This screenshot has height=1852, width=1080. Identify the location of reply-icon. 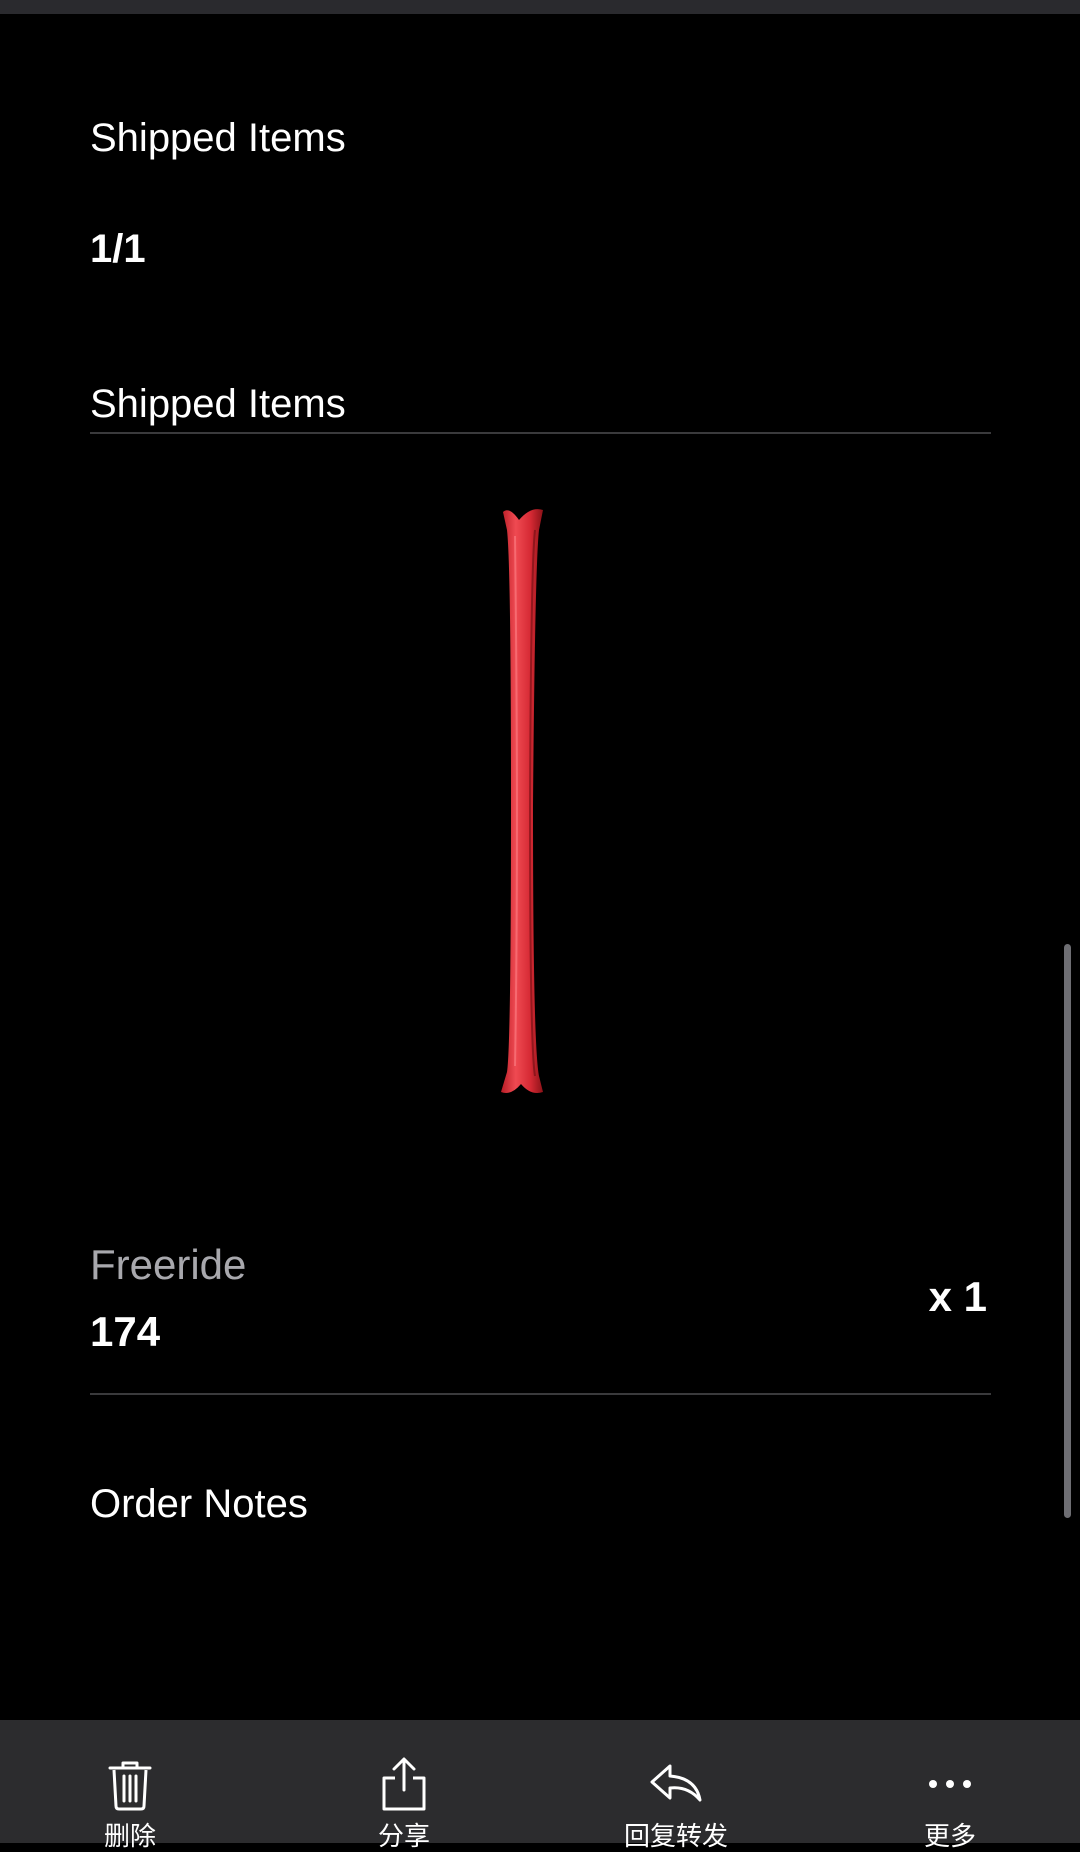
(676, 1784).